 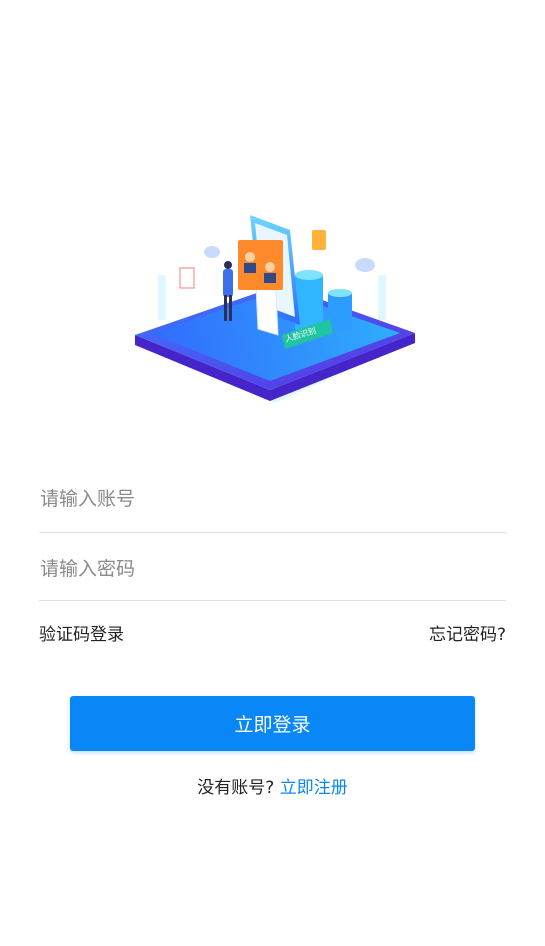 What do you see at coordinates (81, 632) in the screenshot?
I see `sms-code-login-link: 验证码登录` at bounding box center [81, 632].